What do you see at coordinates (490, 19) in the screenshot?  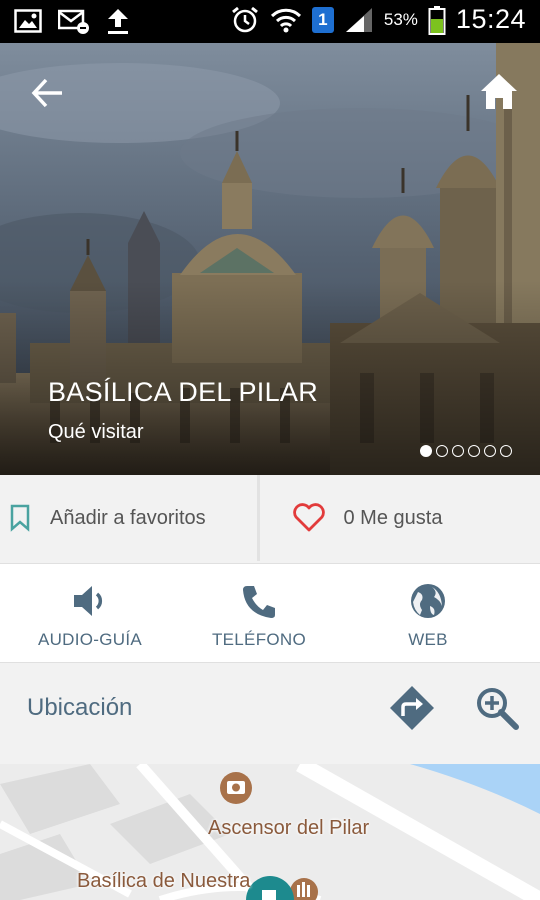 I see `clock: 15:24` at bounding box center [490, 19].